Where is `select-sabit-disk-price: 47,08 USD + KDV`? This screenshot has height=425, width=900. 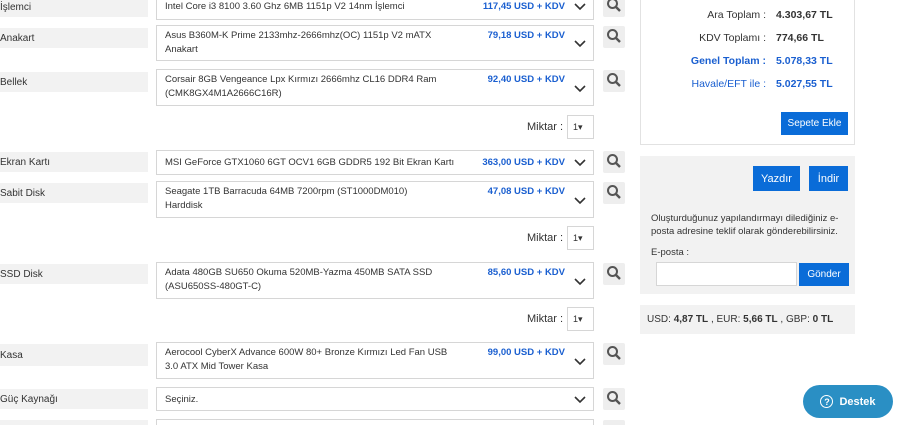 select-sabit-disk-price: 47,08 USD + KDV is located at coordinates (526, 191).